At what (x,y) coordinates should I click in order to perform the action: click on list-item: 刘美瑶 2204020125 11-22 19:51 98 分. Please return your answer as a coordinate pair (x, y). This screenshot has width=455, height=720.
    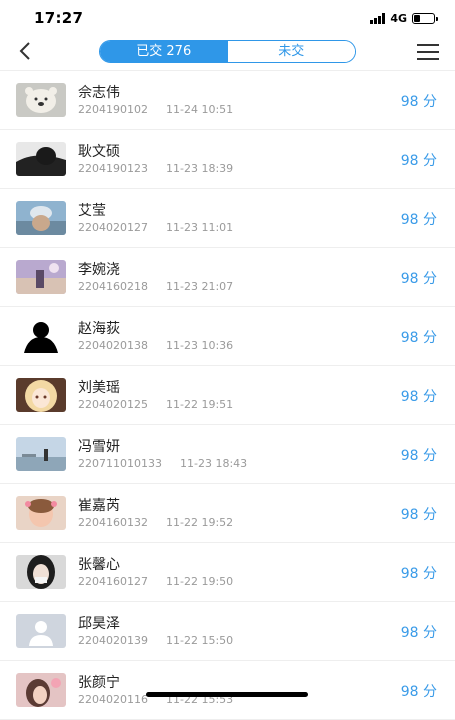
    Looking at the image, I should click on (227, 395).